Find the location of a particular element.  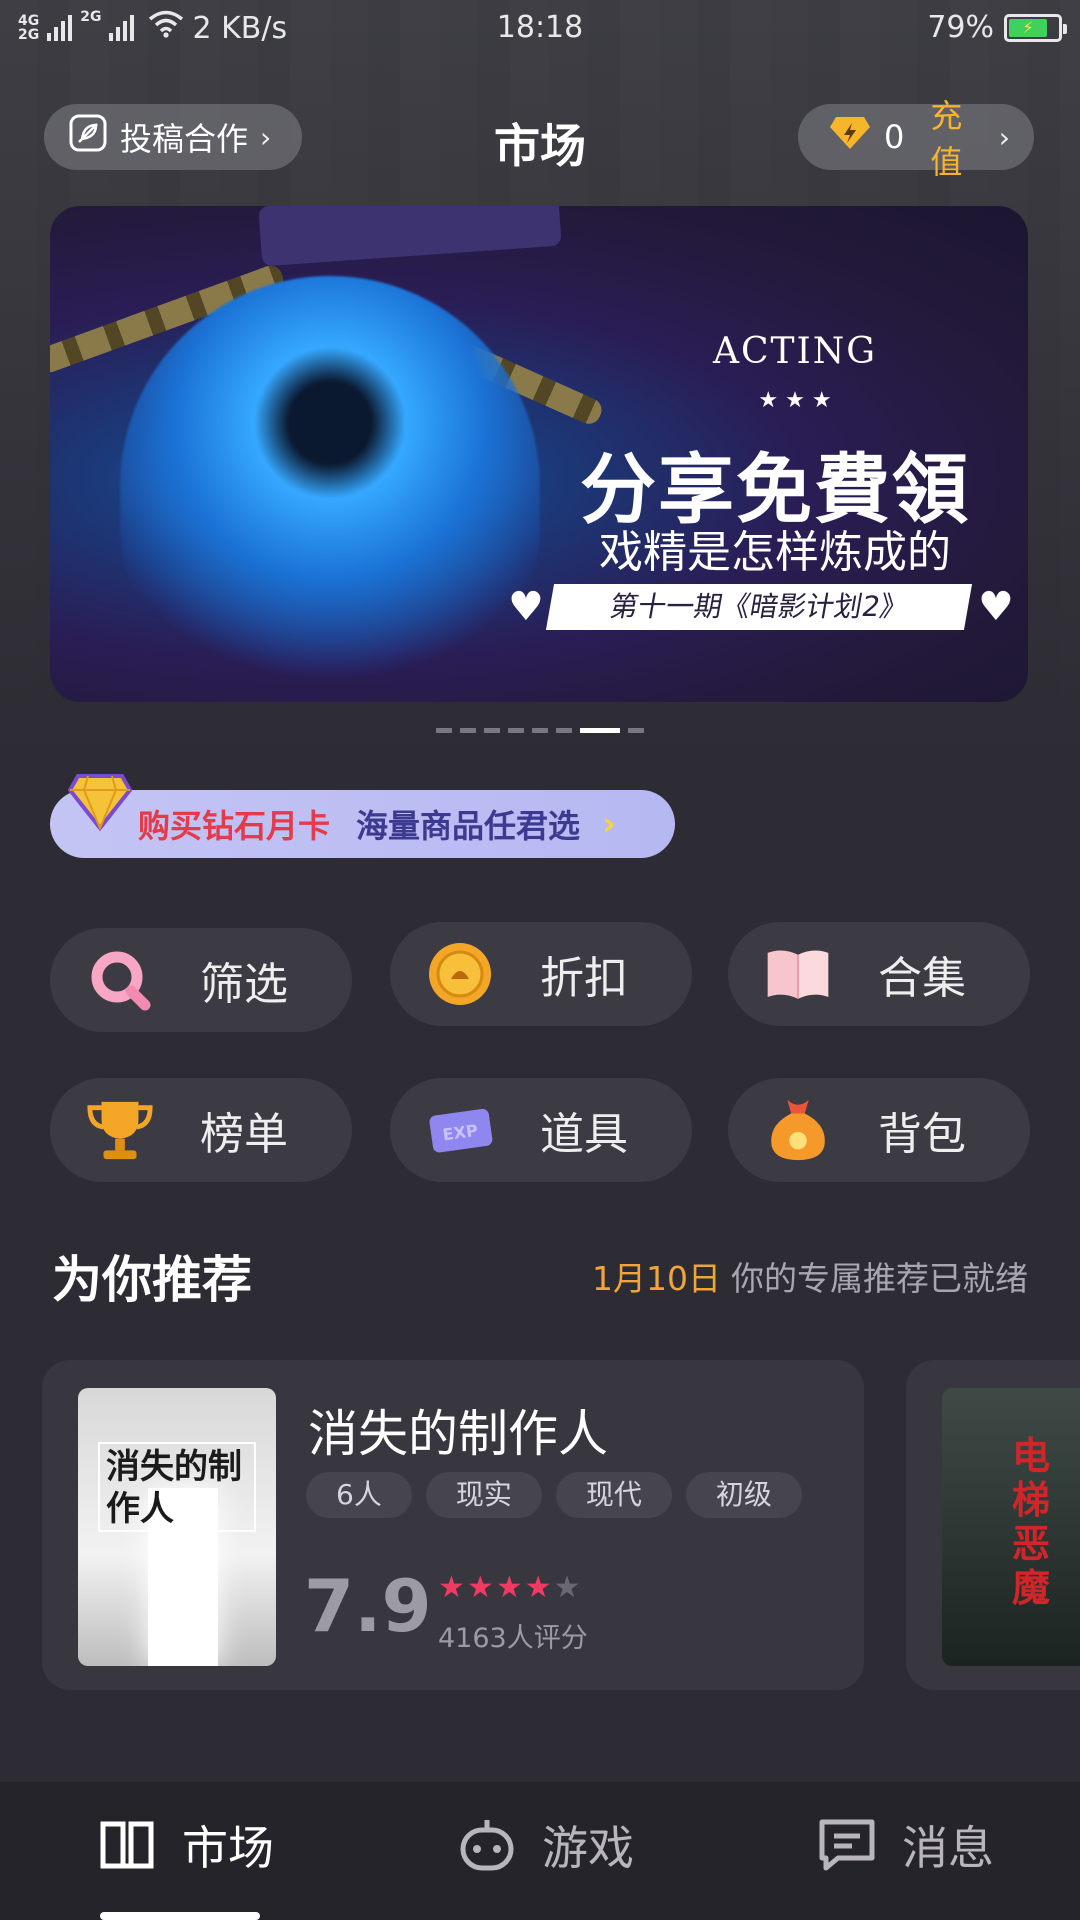

discount-button: 折扣 is located at coordinates (541, 974).